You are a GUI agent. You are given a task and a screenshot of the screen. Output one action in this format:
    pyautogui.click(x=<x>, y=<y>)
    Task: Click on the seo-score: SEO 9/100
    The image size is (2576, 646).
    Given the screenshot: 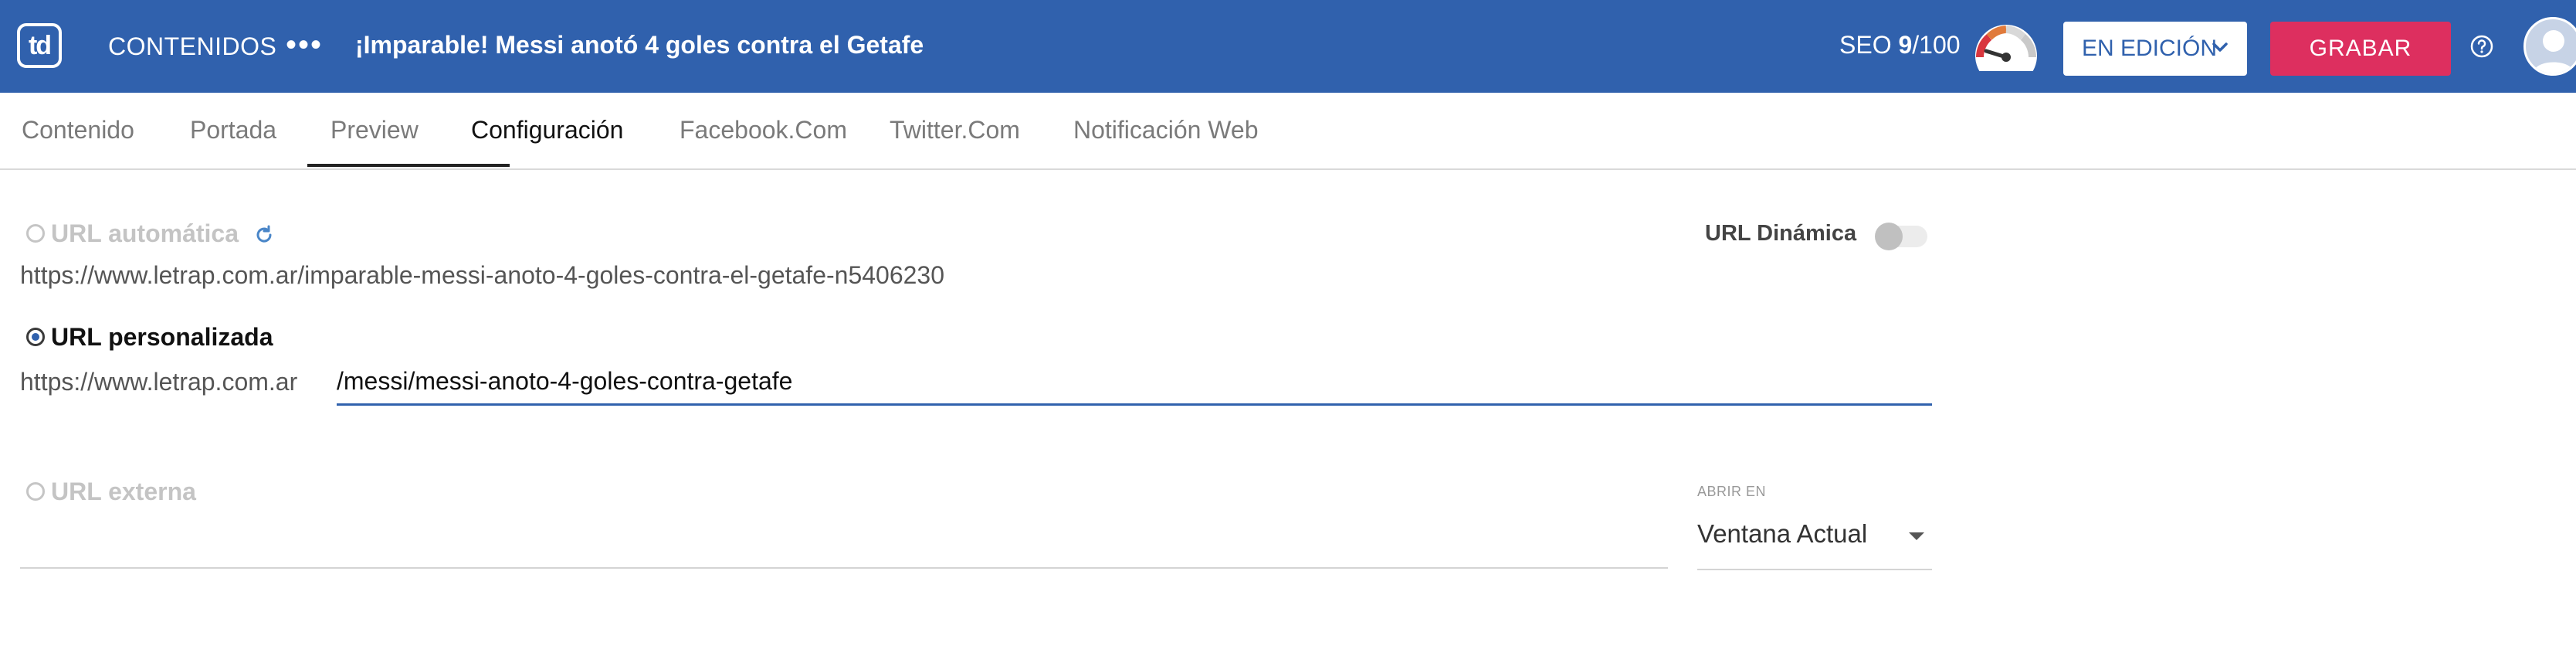 What is the action you would take?
    pyautogui.click(x=1900, y=45)
    